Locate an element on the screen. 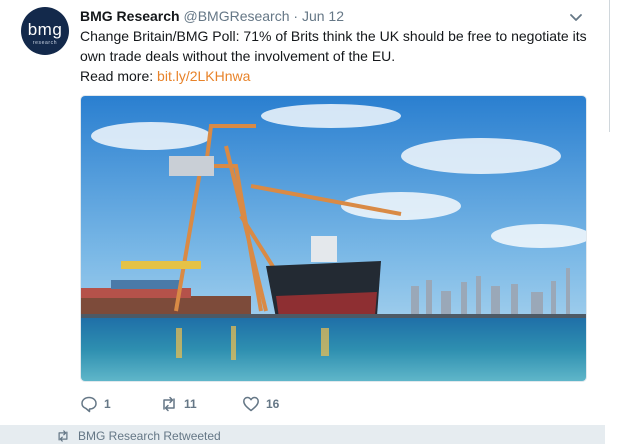 This screenshot has height=444, width=620. author-avatar: bmg research is located at coordinates (45, 31).